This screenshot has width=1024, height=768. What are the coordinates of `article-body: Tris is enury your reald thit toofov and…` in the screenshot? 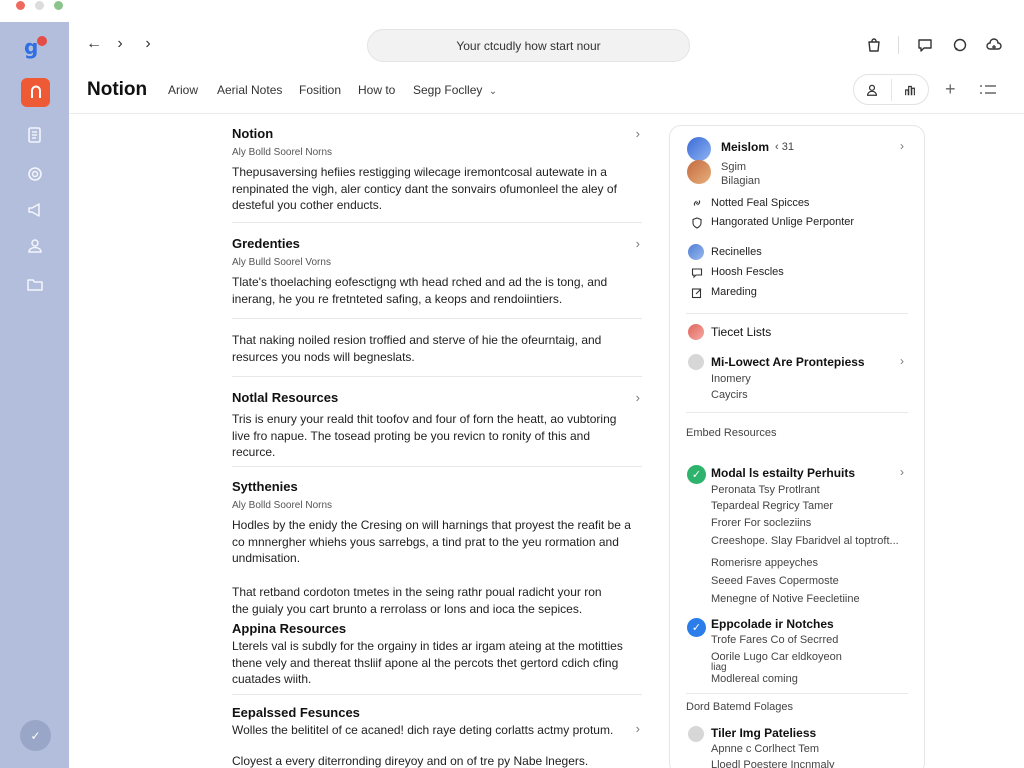 It's located at (437, 436).